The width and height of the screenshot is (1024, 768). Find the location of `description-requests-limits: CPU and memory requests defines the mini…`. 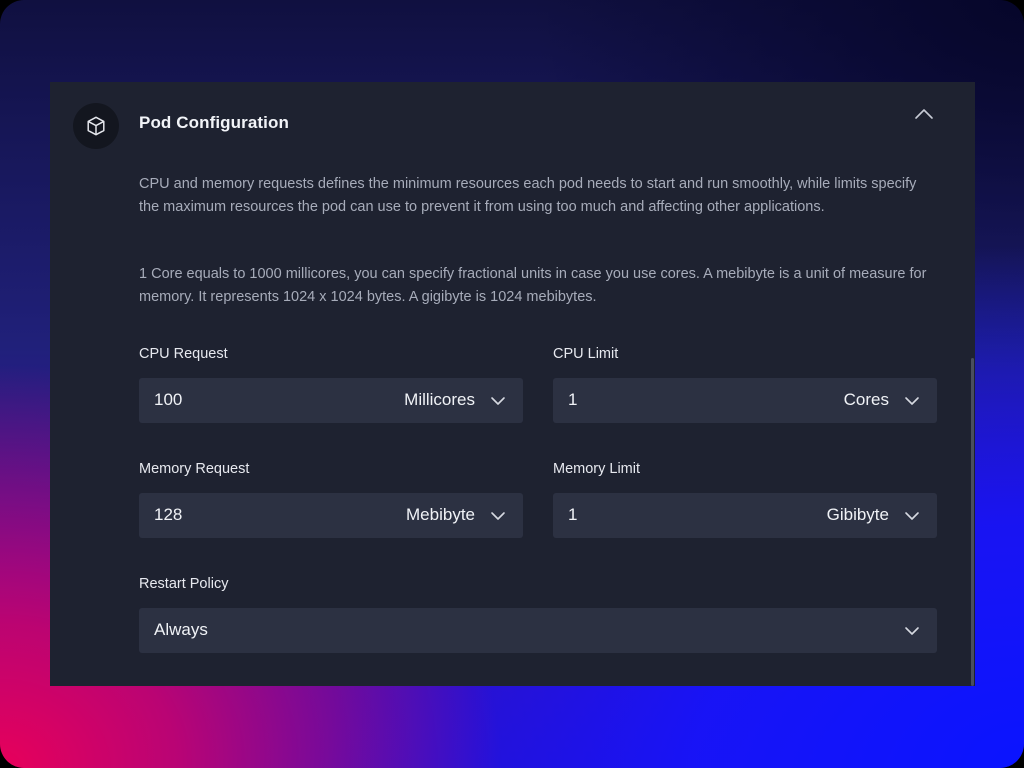

description-requests-limits: CPU and memory requests defines the mini… is located at coordinates (528, 195).